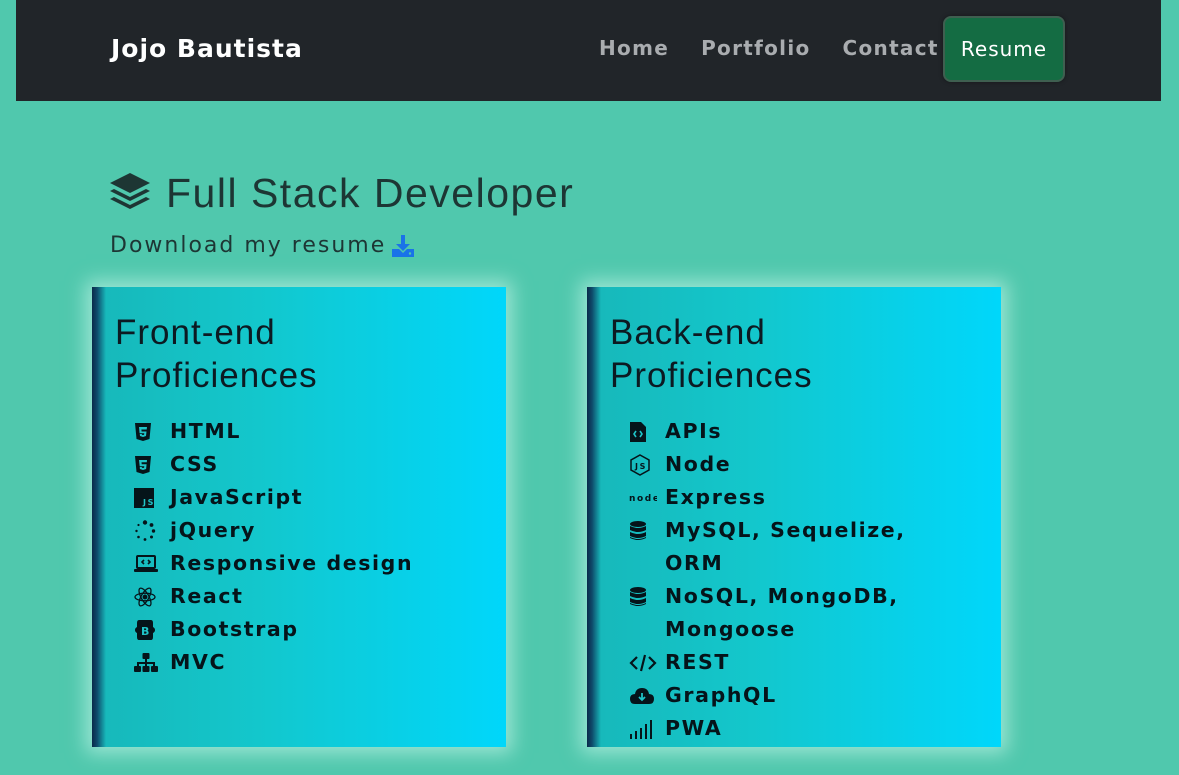 This screenshot has height=775, width=1179. I want to click on html5-icon, so click(148, 431).